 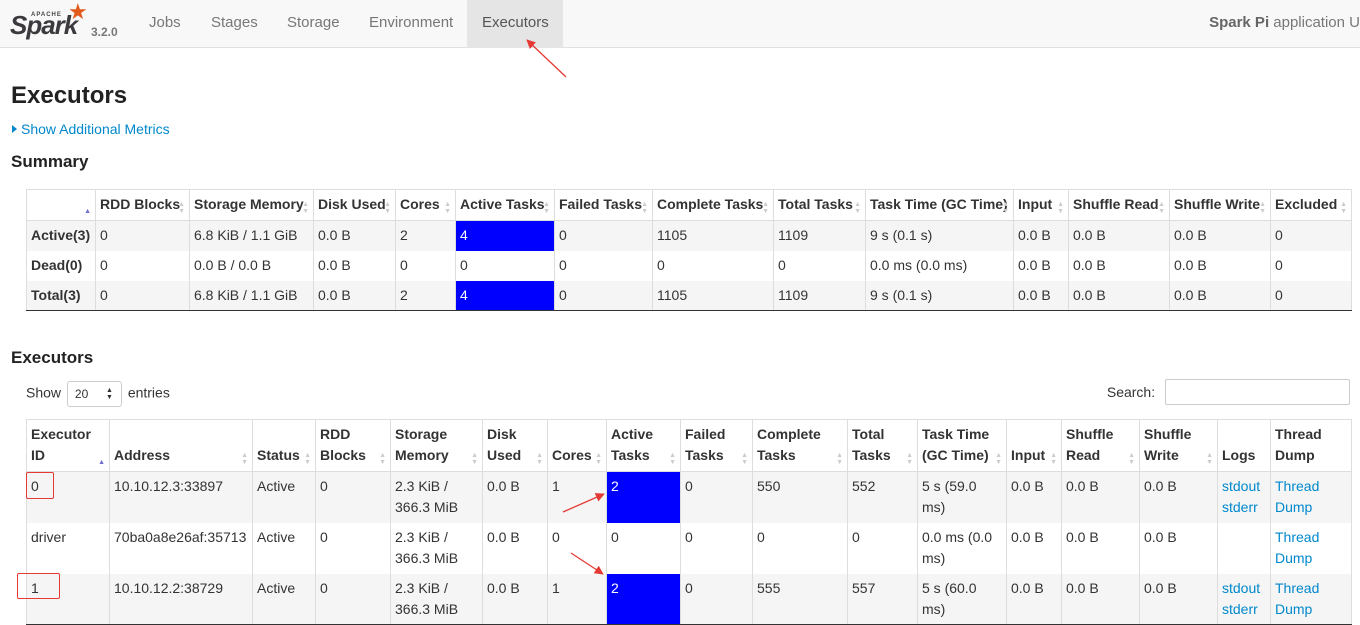 I want to click on executor-cell-disk-used: 0.0 B, so click(x=515, y=497).